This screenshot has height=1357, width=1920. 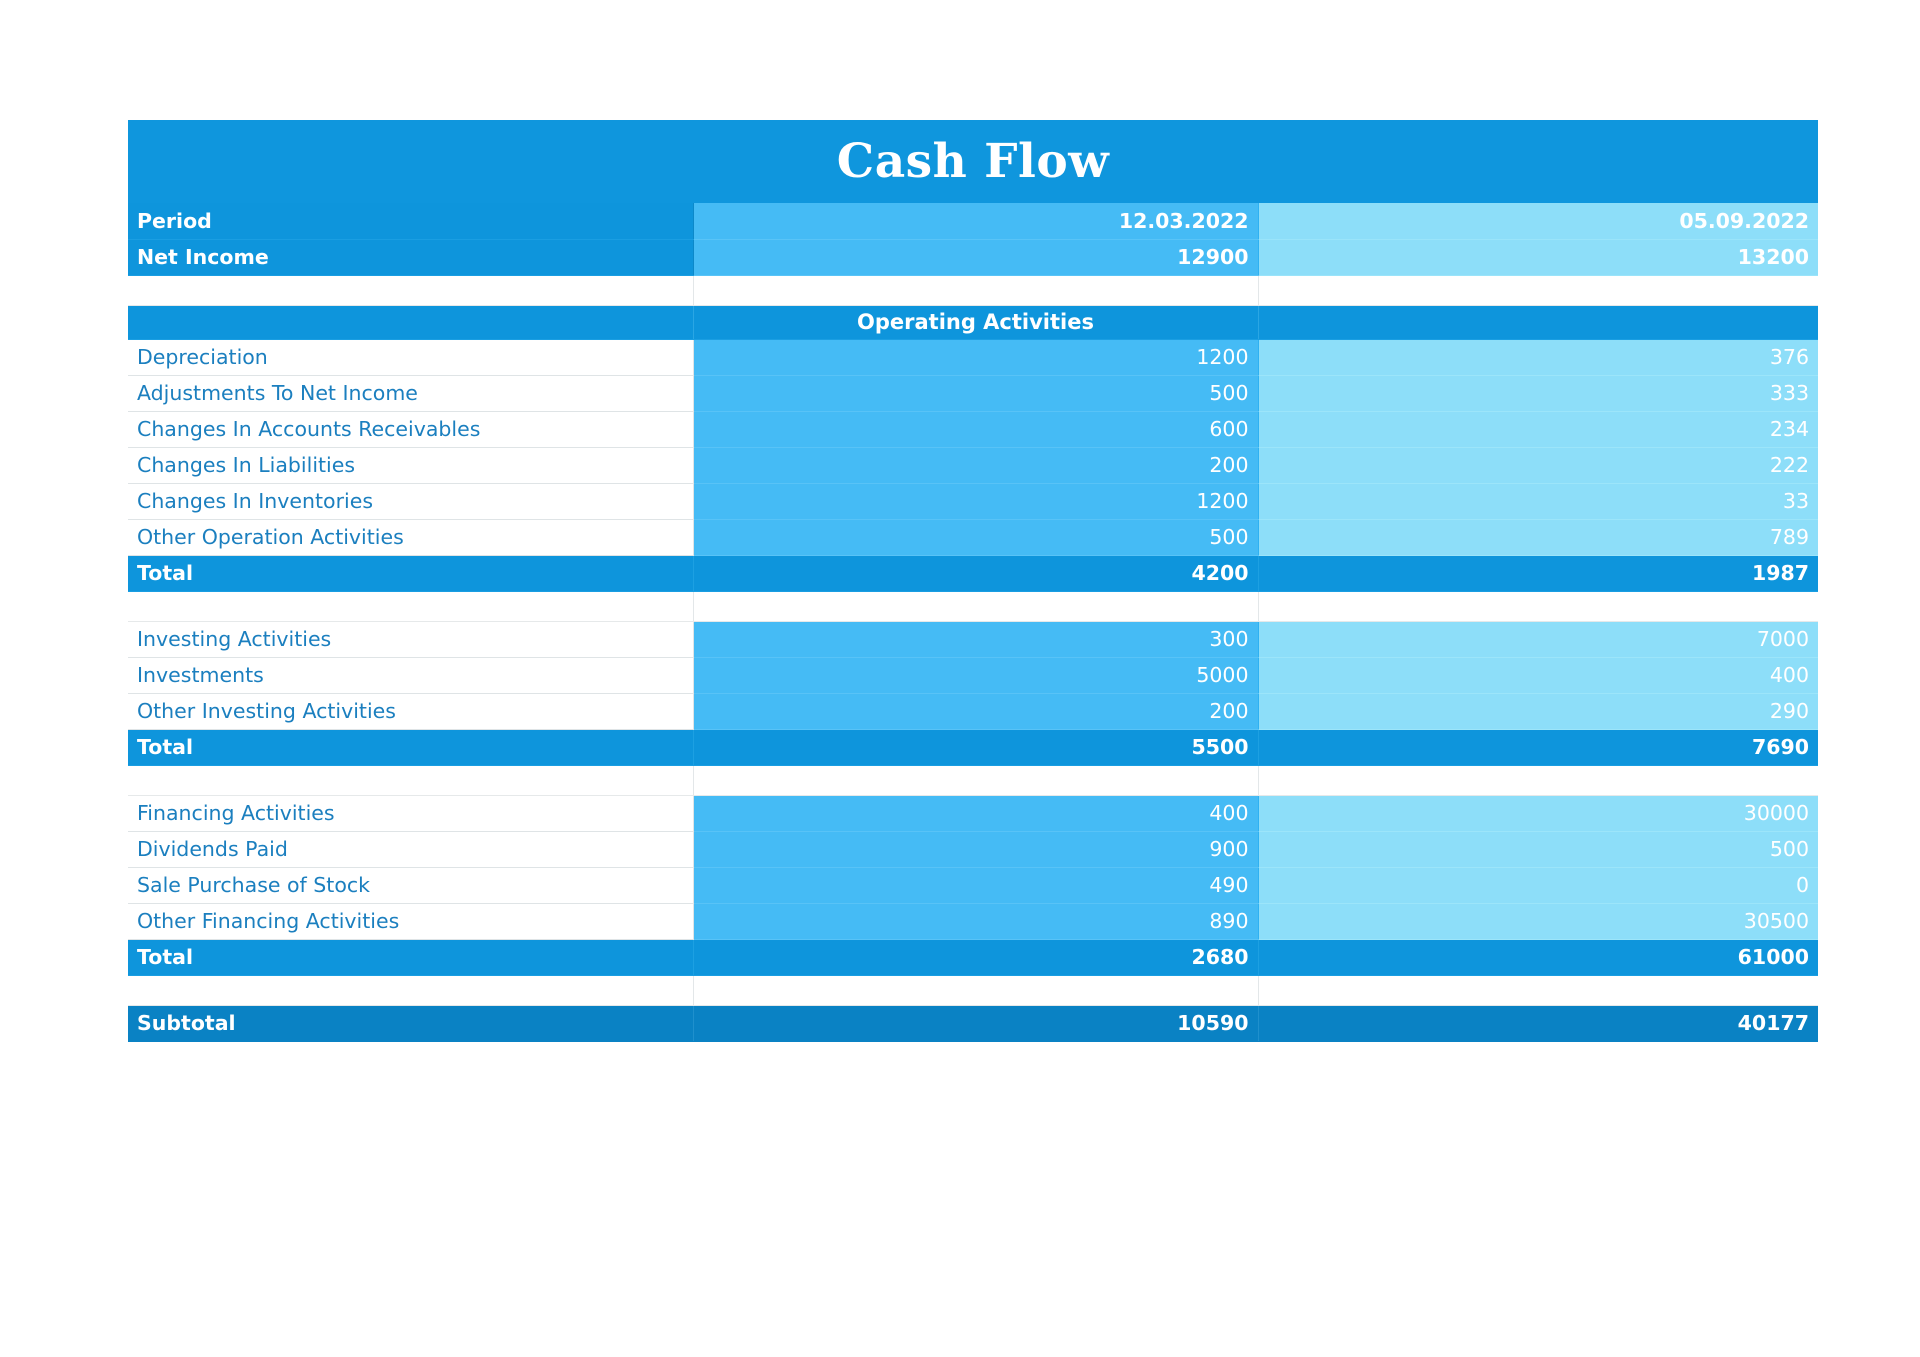 What do you see at coordinates (1538, 813) in the screenshot?
I see `row-value-2: 30000` at bounding box center [1538, 813].